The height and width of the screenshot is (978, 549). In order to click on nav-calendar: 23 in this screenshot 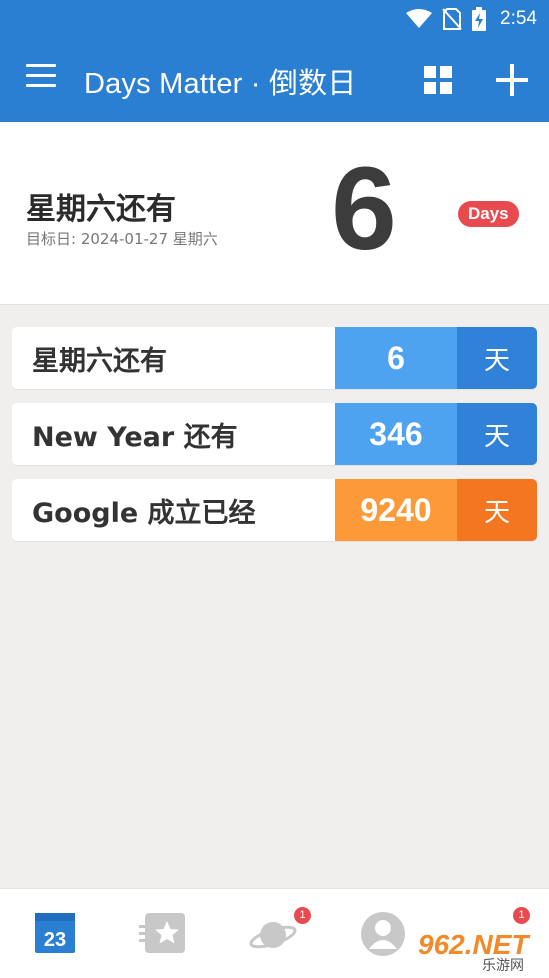, I will do `click(58, 935)`.